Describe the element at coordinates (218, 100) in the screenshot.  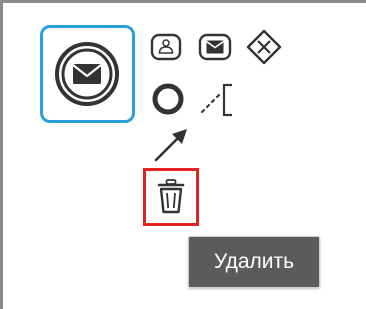
I see `text-annotation-icon` at that location.